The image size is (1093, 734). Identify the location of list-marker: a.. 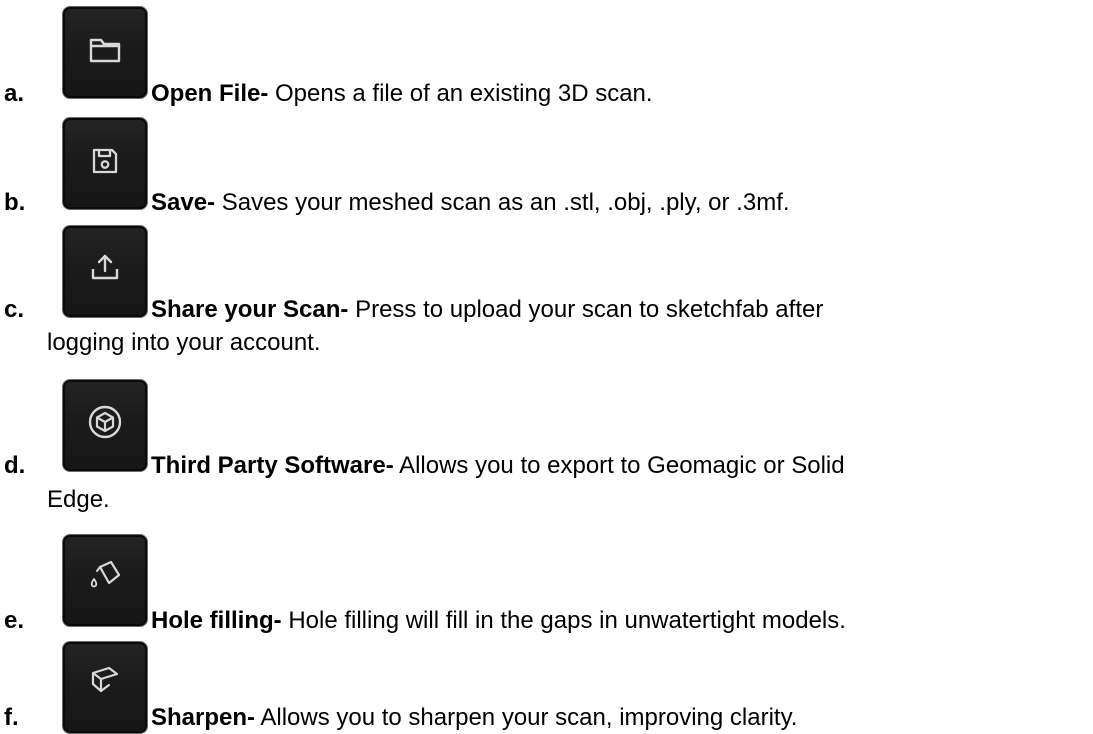
(14, 93).